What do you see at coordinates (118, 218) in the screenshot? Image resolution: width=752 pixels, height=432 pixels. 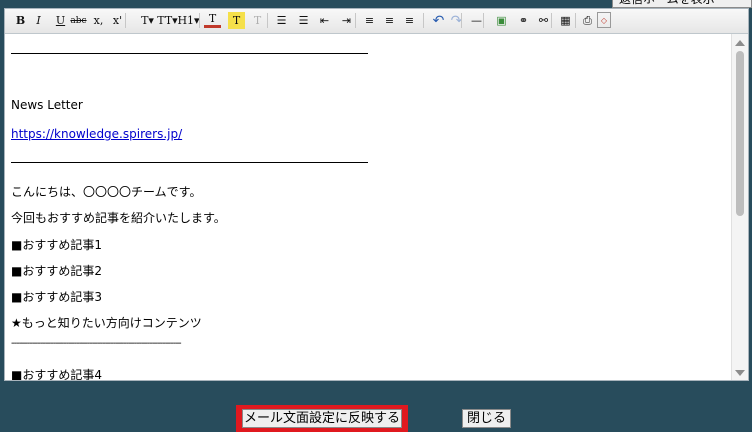 I see `intro-text: 今回もおすすめ記事を紹介いたします。` at bounding box center [118, 218].